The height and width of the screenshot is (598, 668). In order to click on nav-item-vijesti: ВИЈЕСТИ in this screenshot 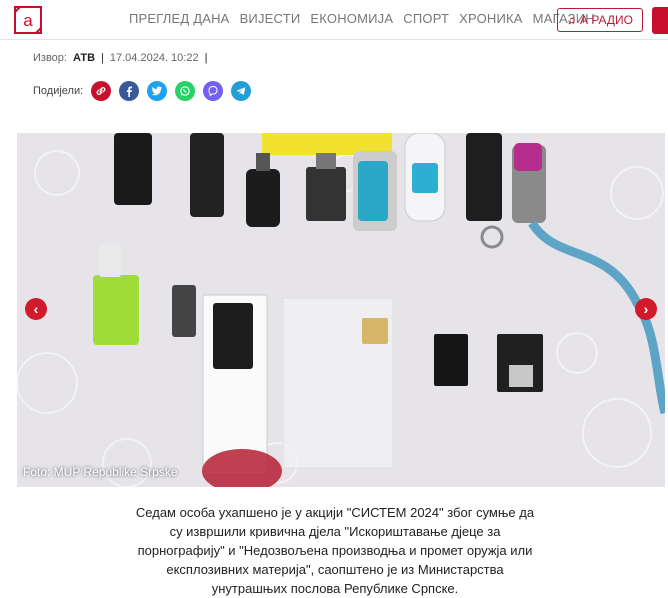, I will do `click(270, 18)`.